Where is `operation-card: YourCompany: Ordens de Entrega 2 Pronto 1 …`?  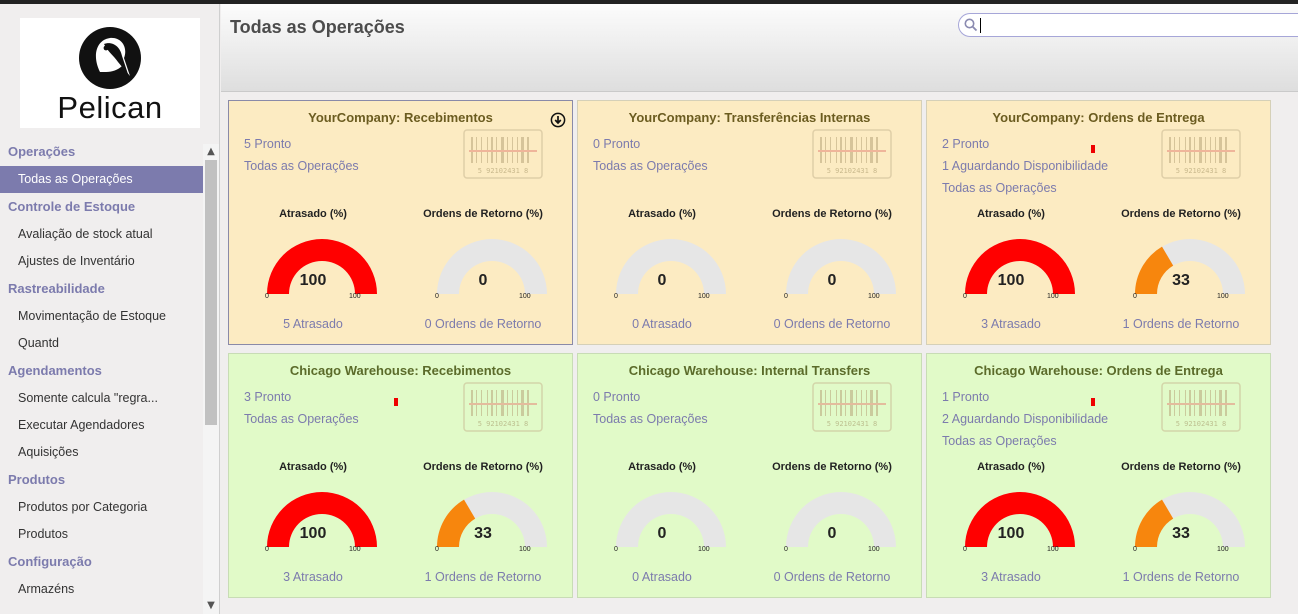
operation-card: YourCompany: Ordens de Entrega 2 Pronto 1 … is located at coordinates (1098, 222).